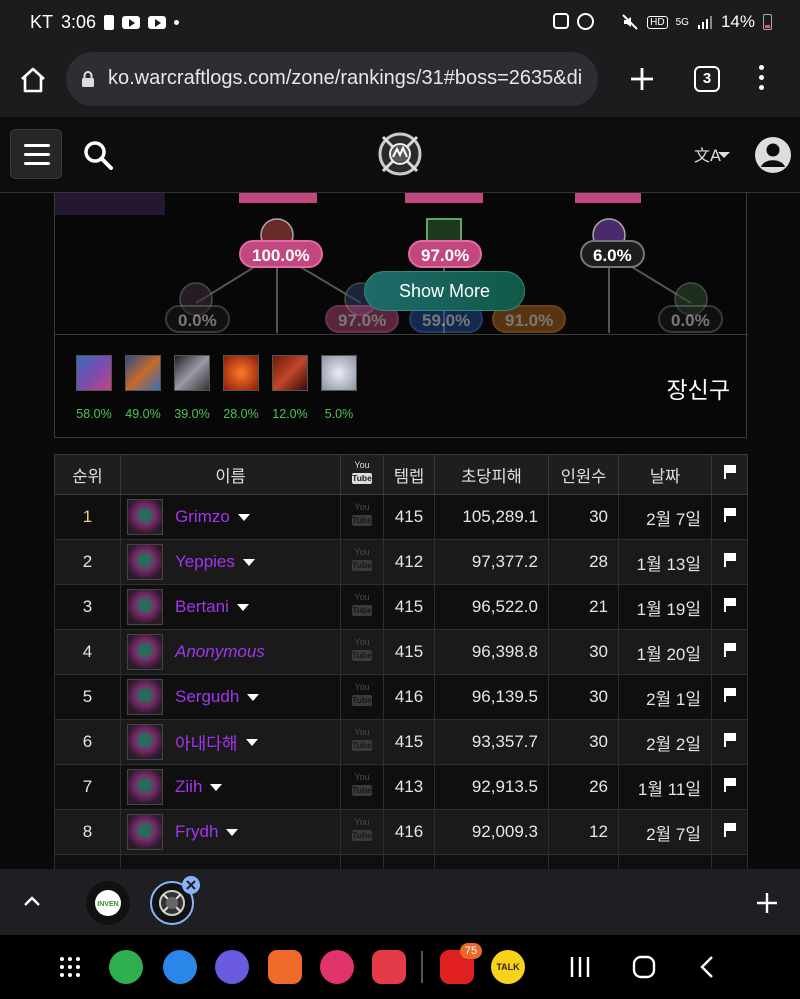 This screenshot has width=800, height=999. What do you see at coordinates (285, 967) in the screenshot?
I see `notes-app-icon` at bounding box center [285, 967].